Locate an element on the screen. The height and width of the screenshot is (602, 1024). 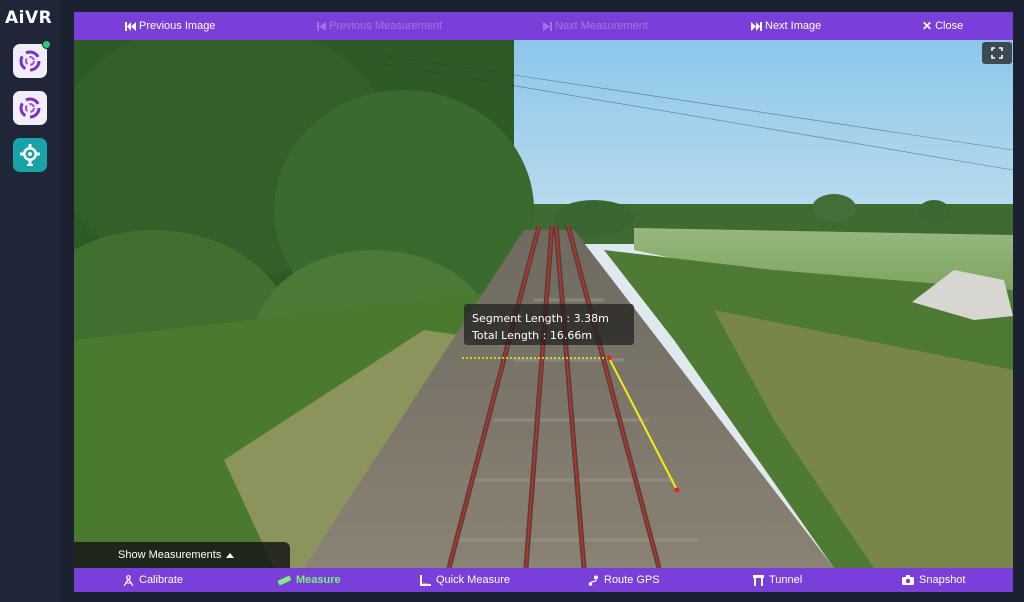
route-gps-label: Route GPS is located at coordinates (632, 580).